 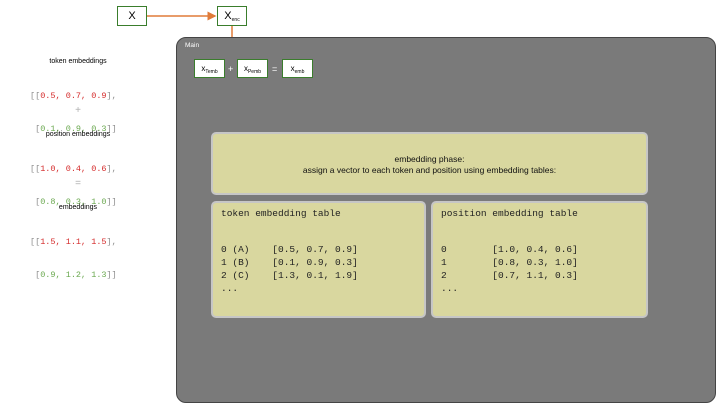 What do you see at coordinates (78, 183) in the screenshot?
I see `equals-operator: =` at bounding box center [78, 183].